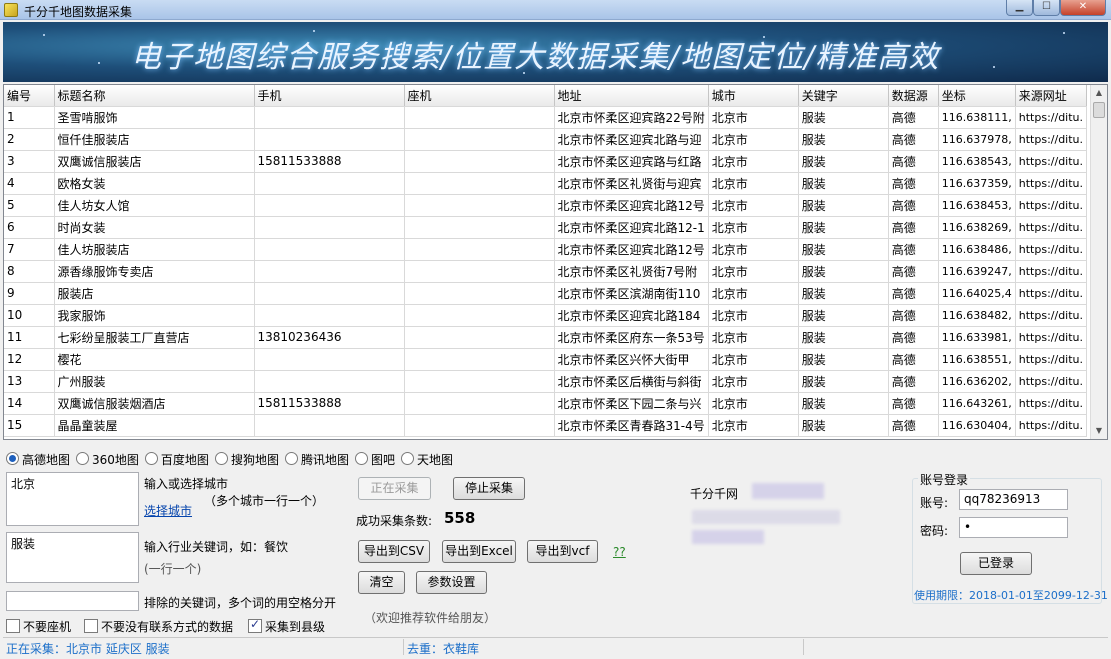 This screenshot has height=659, width=1111. I want to click on map-source-radio: 图吧, so click(374, 459).